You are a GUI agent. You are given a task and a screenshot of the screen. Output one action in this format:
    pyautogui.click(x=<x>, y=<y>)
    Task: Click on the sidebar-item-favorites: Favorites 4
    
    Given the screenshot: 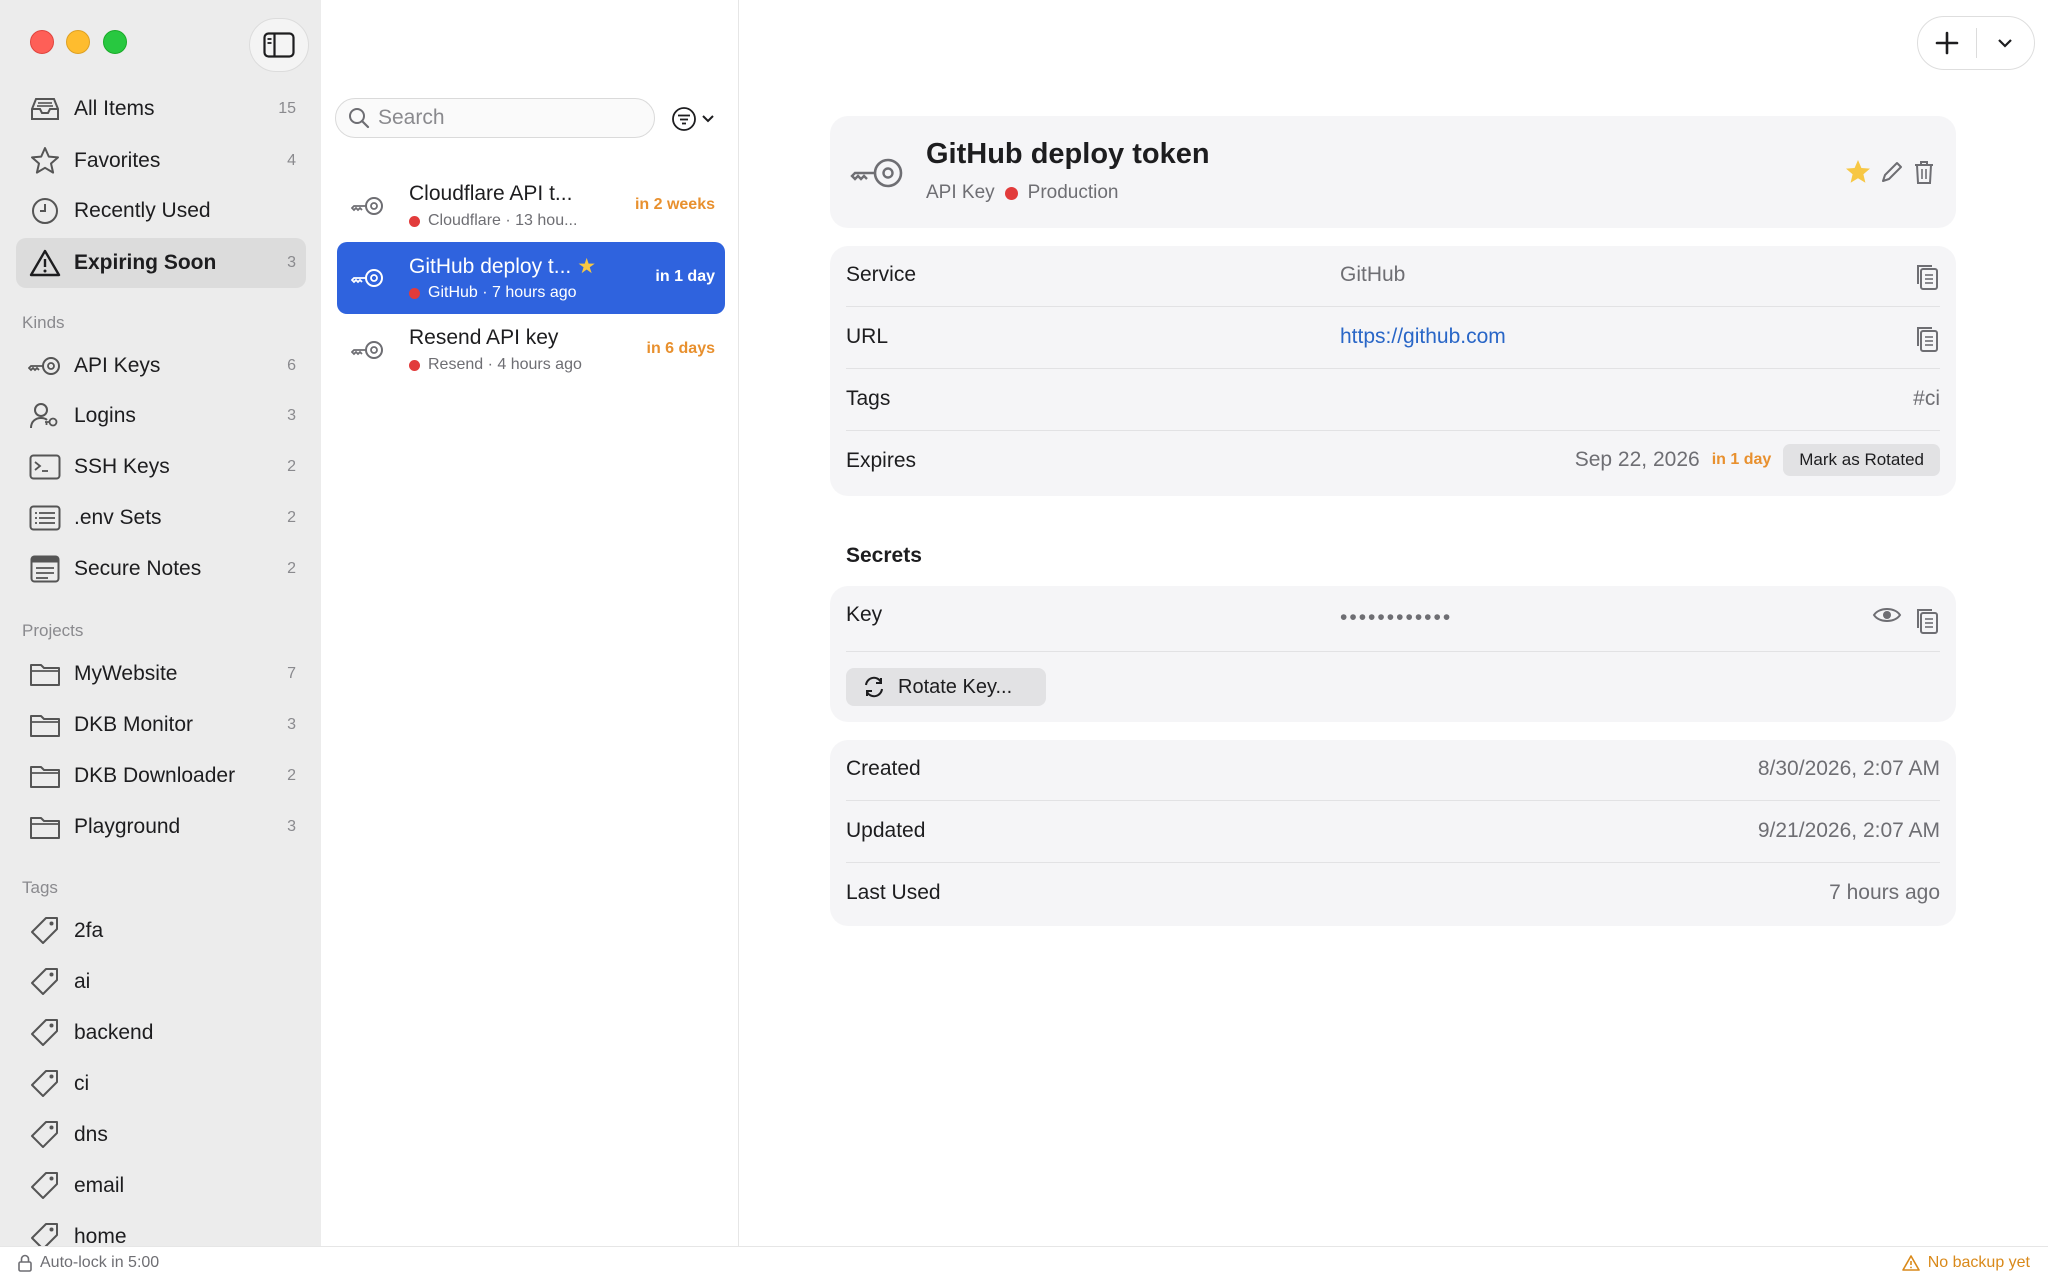 What is the action you would take?
    pyautogui.click(x=161, y=161)
    